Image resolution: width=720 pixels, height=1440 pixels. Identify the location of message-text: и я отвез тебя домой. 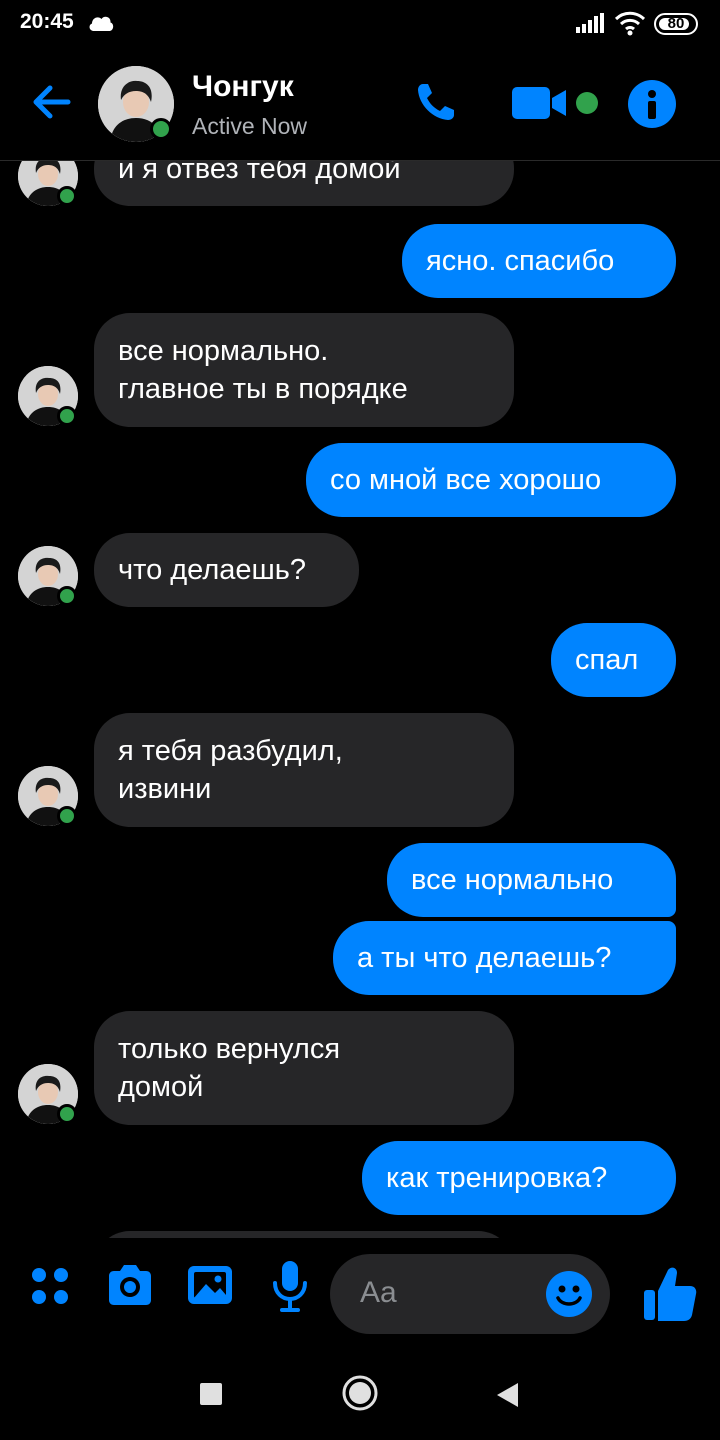
(259, 172).